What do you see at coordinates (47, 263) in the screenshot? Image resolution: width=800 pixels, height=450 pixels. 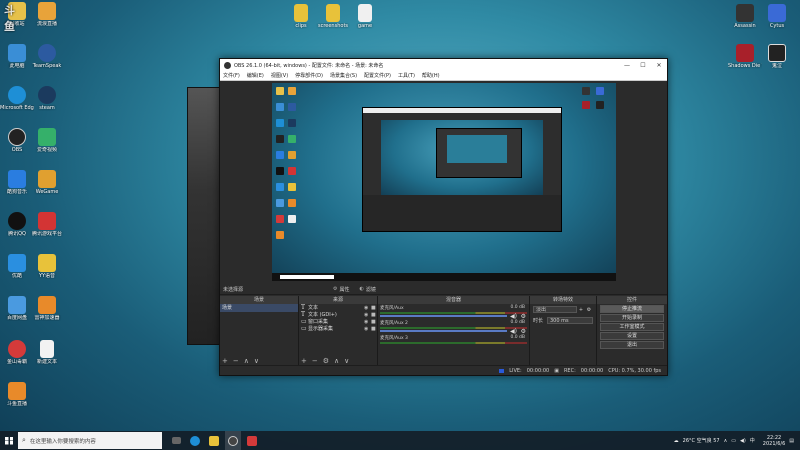 I see `yy-icon` at bounding box center [47, 263].